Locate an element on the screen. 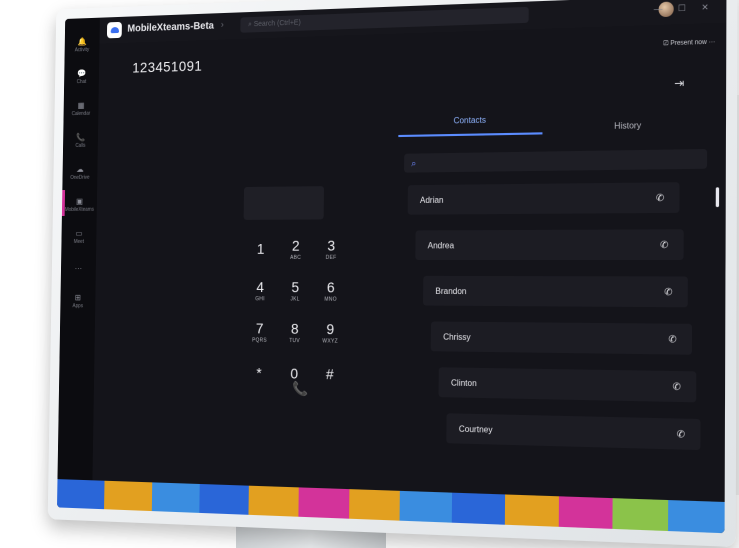 The width and height of the screenshot is (739, 548). rail-item-label: Chat is located at coordinates (81, 82).